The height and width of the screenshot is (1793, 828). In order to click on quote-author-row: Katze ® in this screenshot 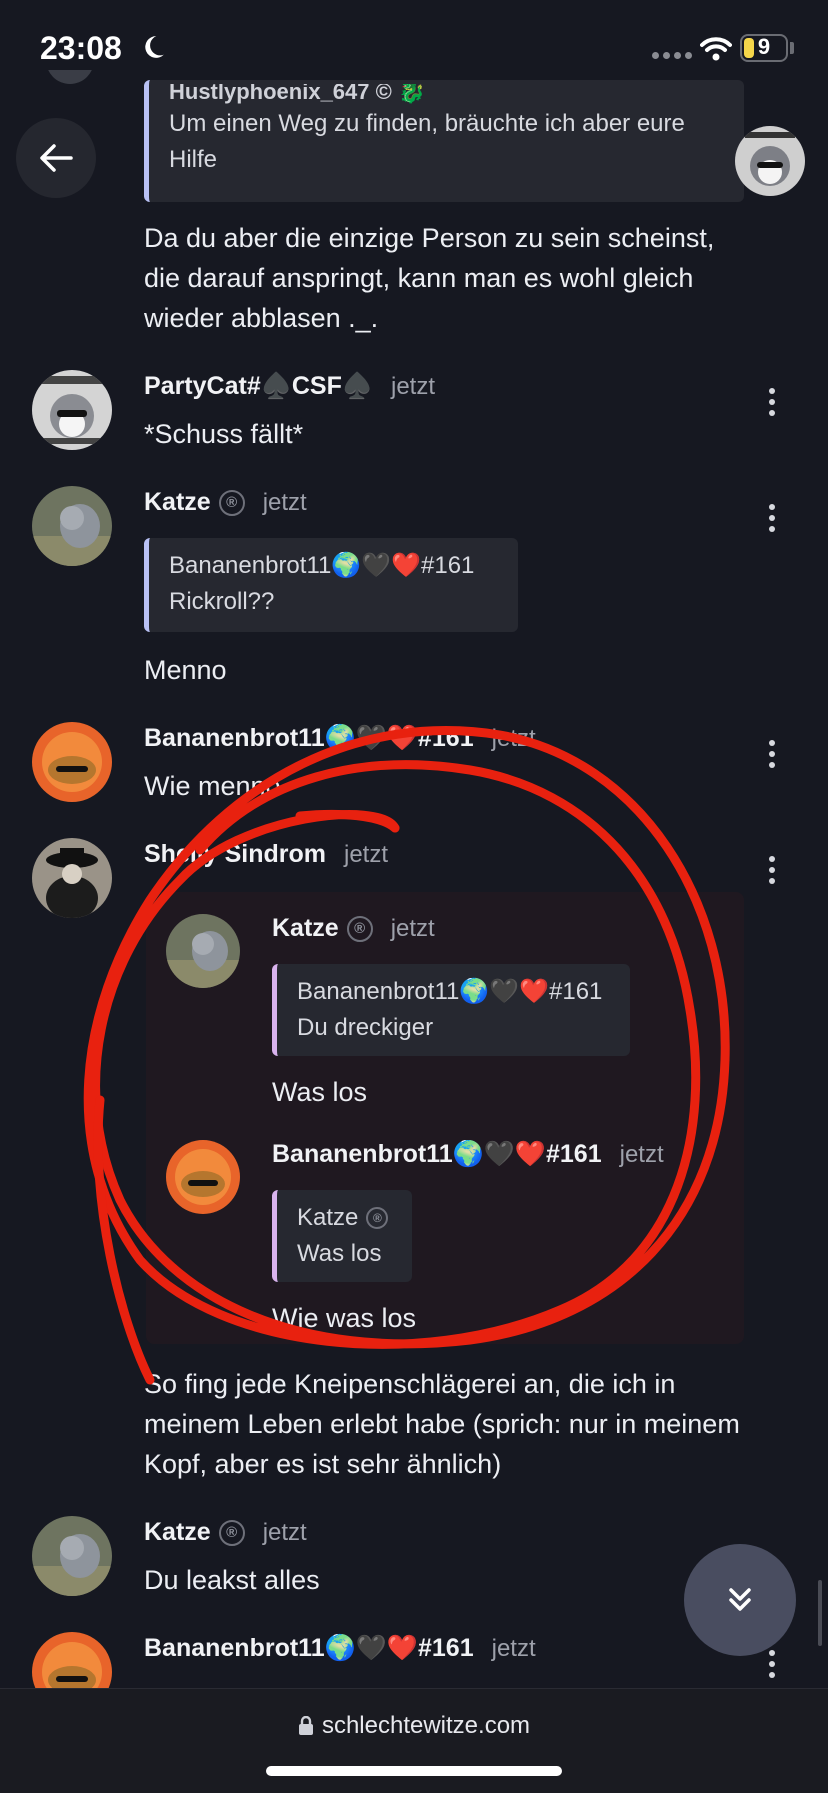, I will do `click(344, 1218)`.